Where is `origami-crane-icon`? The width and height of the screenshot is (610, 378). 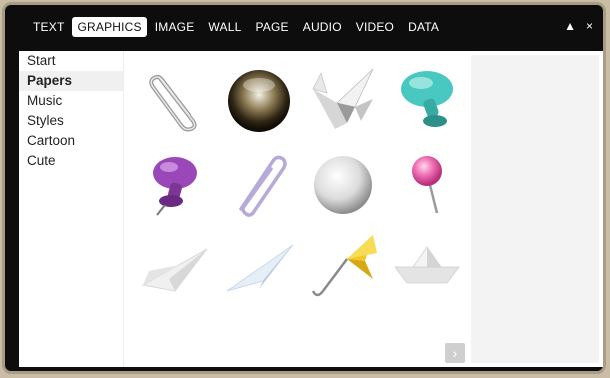 origami-crane-icon is located at coordinates (343, 98).